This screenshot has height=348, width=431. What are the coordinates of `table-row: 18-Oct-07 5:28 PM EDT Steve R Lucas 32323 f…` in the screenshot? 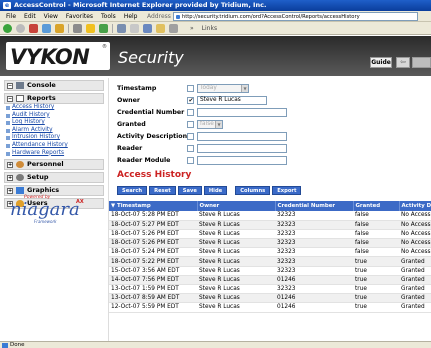 It's located at (270, 216).